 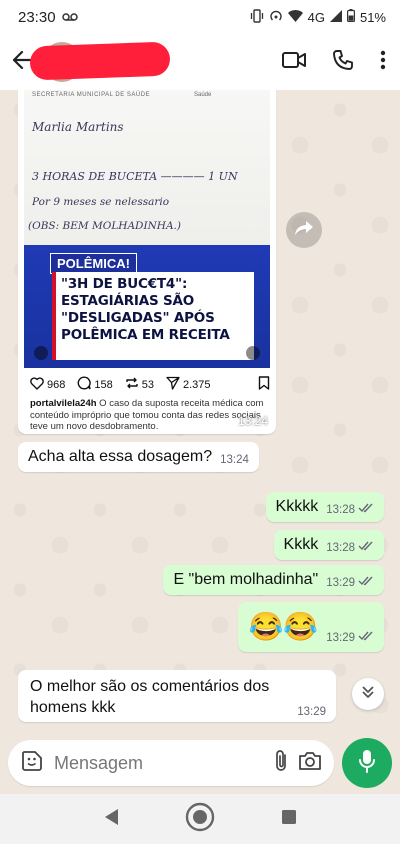 What do you see at coordinates (324, 507) in the screenshot?
I see `message-out-1: Kkkkk 13:28` at bounding box center [324, 507].